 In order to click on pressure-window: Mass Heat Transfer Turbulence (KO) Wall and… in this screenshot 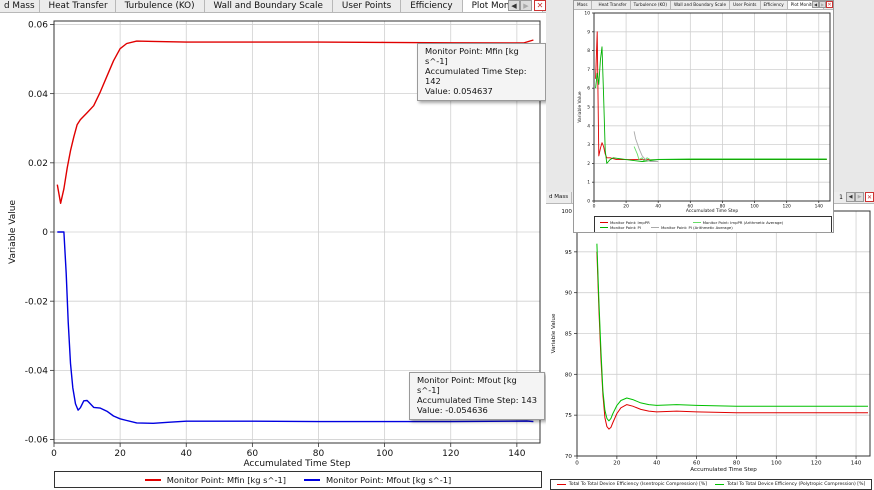, I will do `click(703, 116)`.